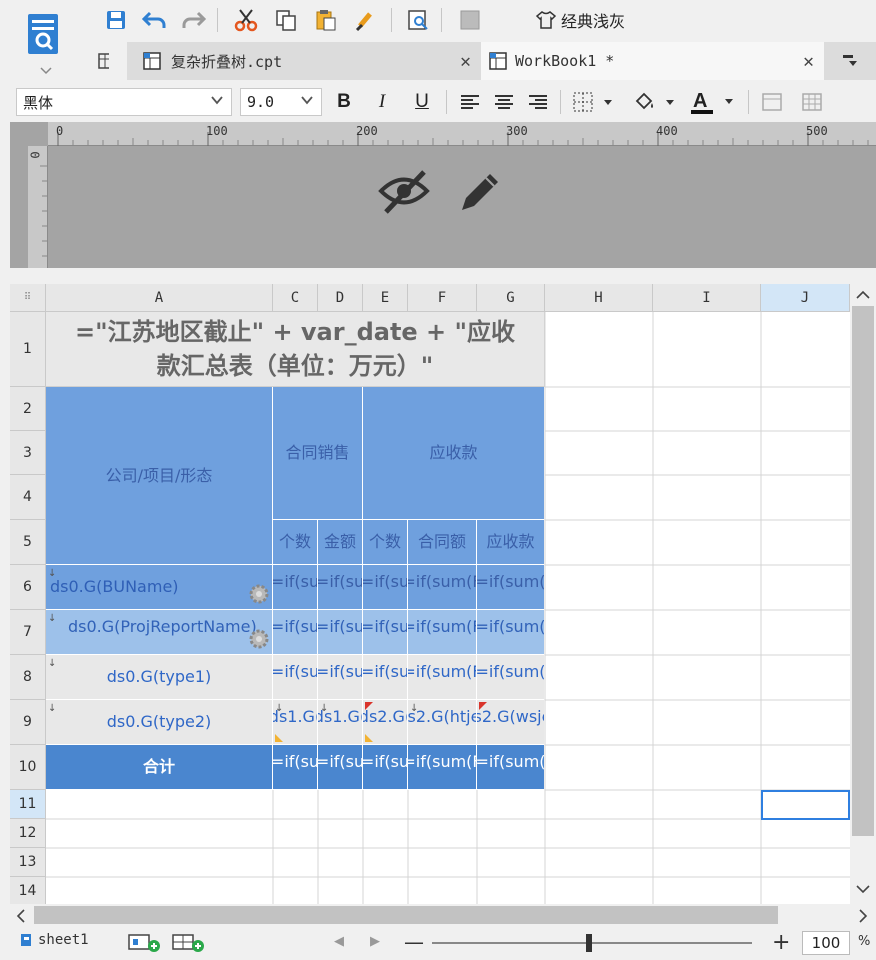 The image size is (876, 960). I want to click on theme-button: 经典浅灰, so click(580, 20).